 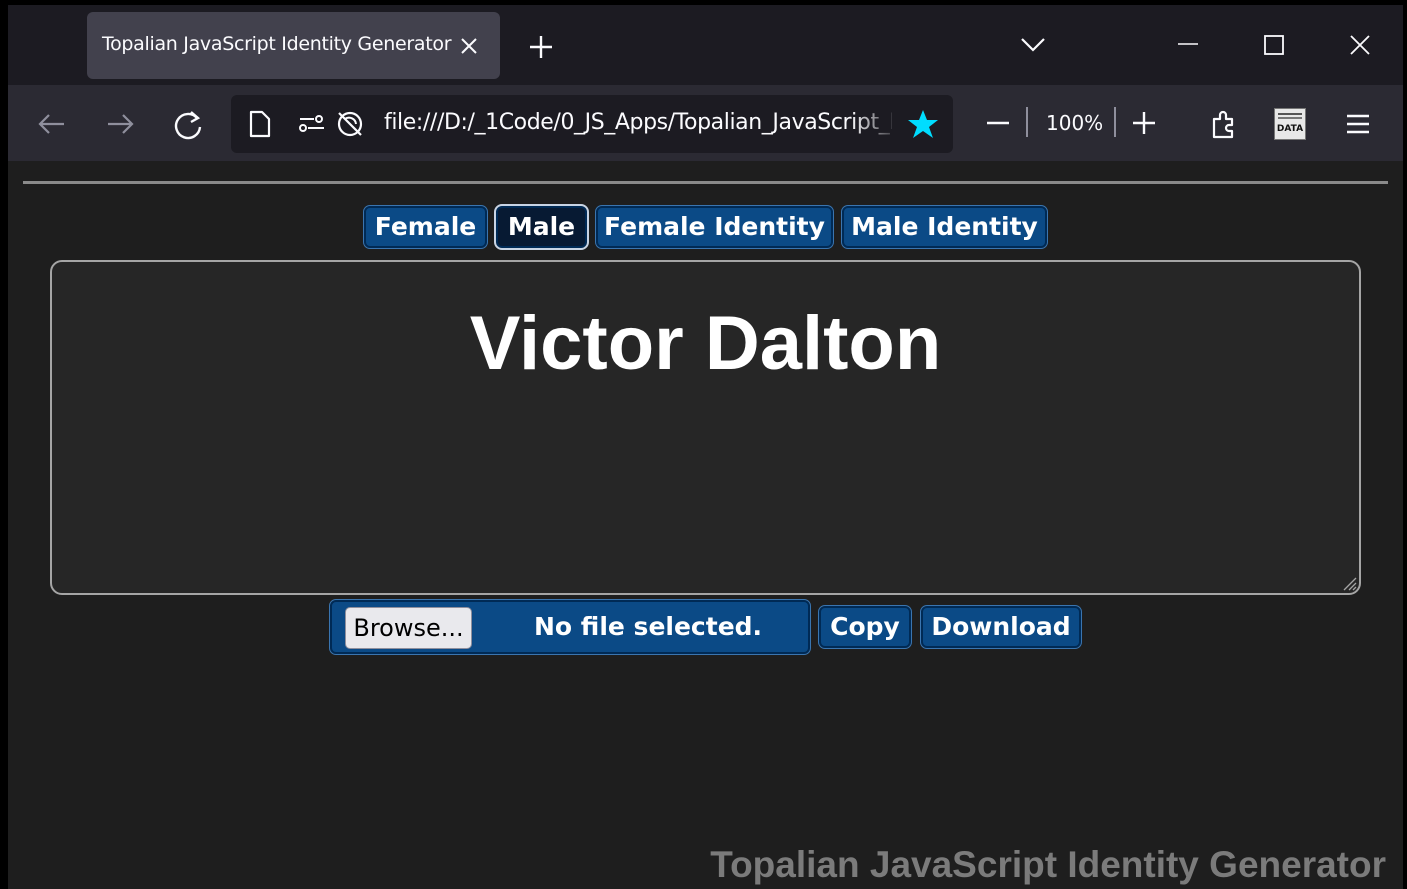 I want to click on male-button: Male, so click(x=541, y=227).